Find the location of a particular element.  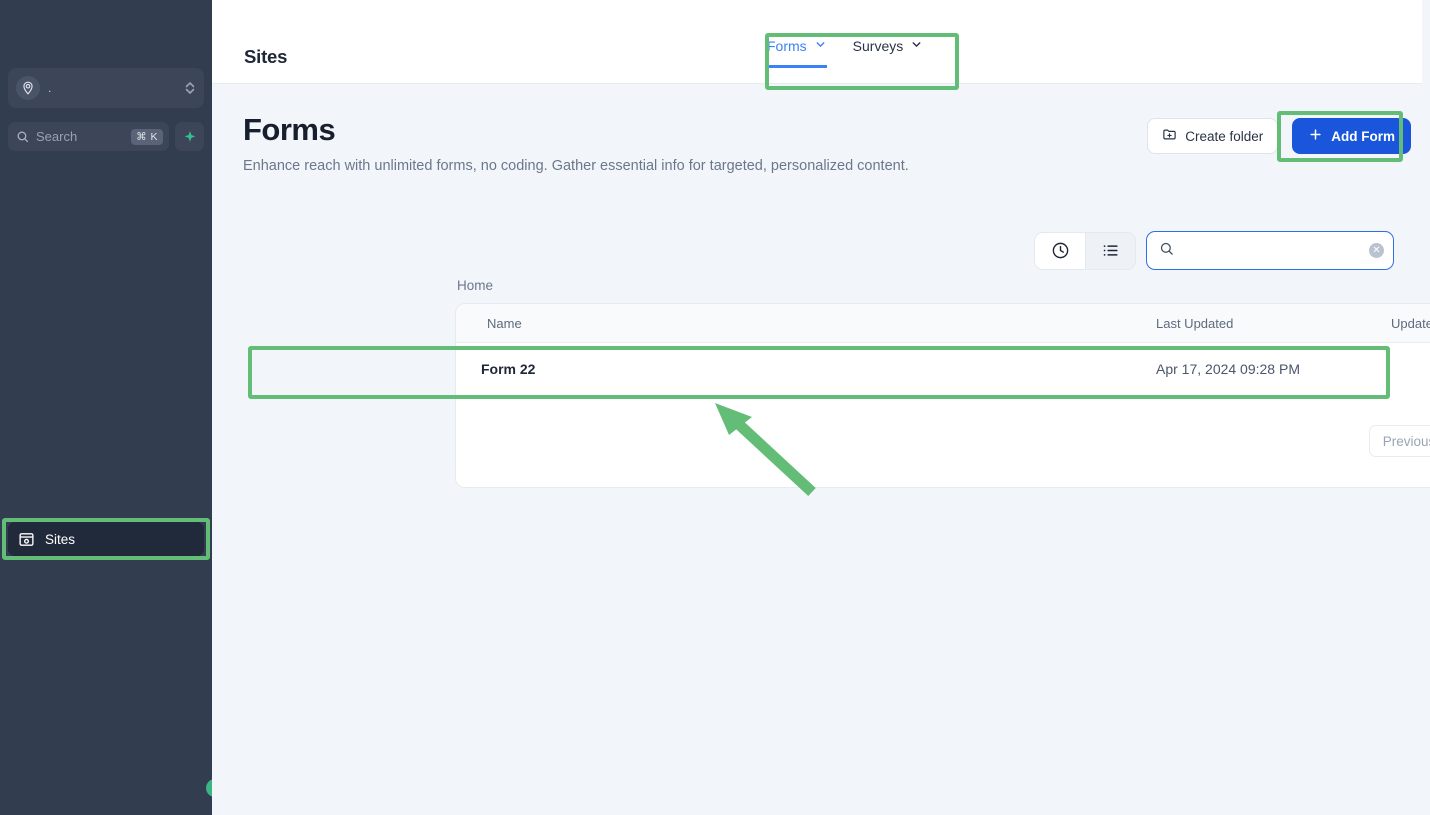

pagination-previous: Previous is located at coordinates (1399, 441).